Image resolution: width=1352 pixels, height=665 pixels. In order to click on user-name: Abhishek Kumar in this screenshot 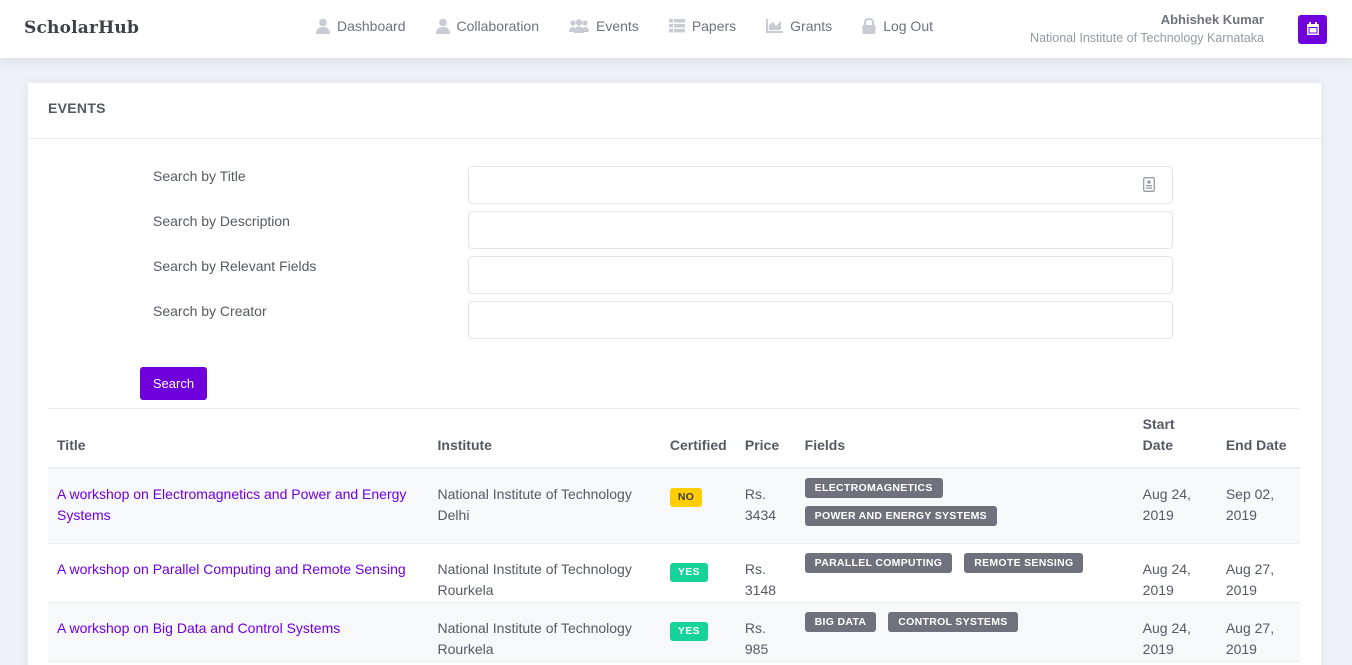, I will do `click(1212, 19)`.